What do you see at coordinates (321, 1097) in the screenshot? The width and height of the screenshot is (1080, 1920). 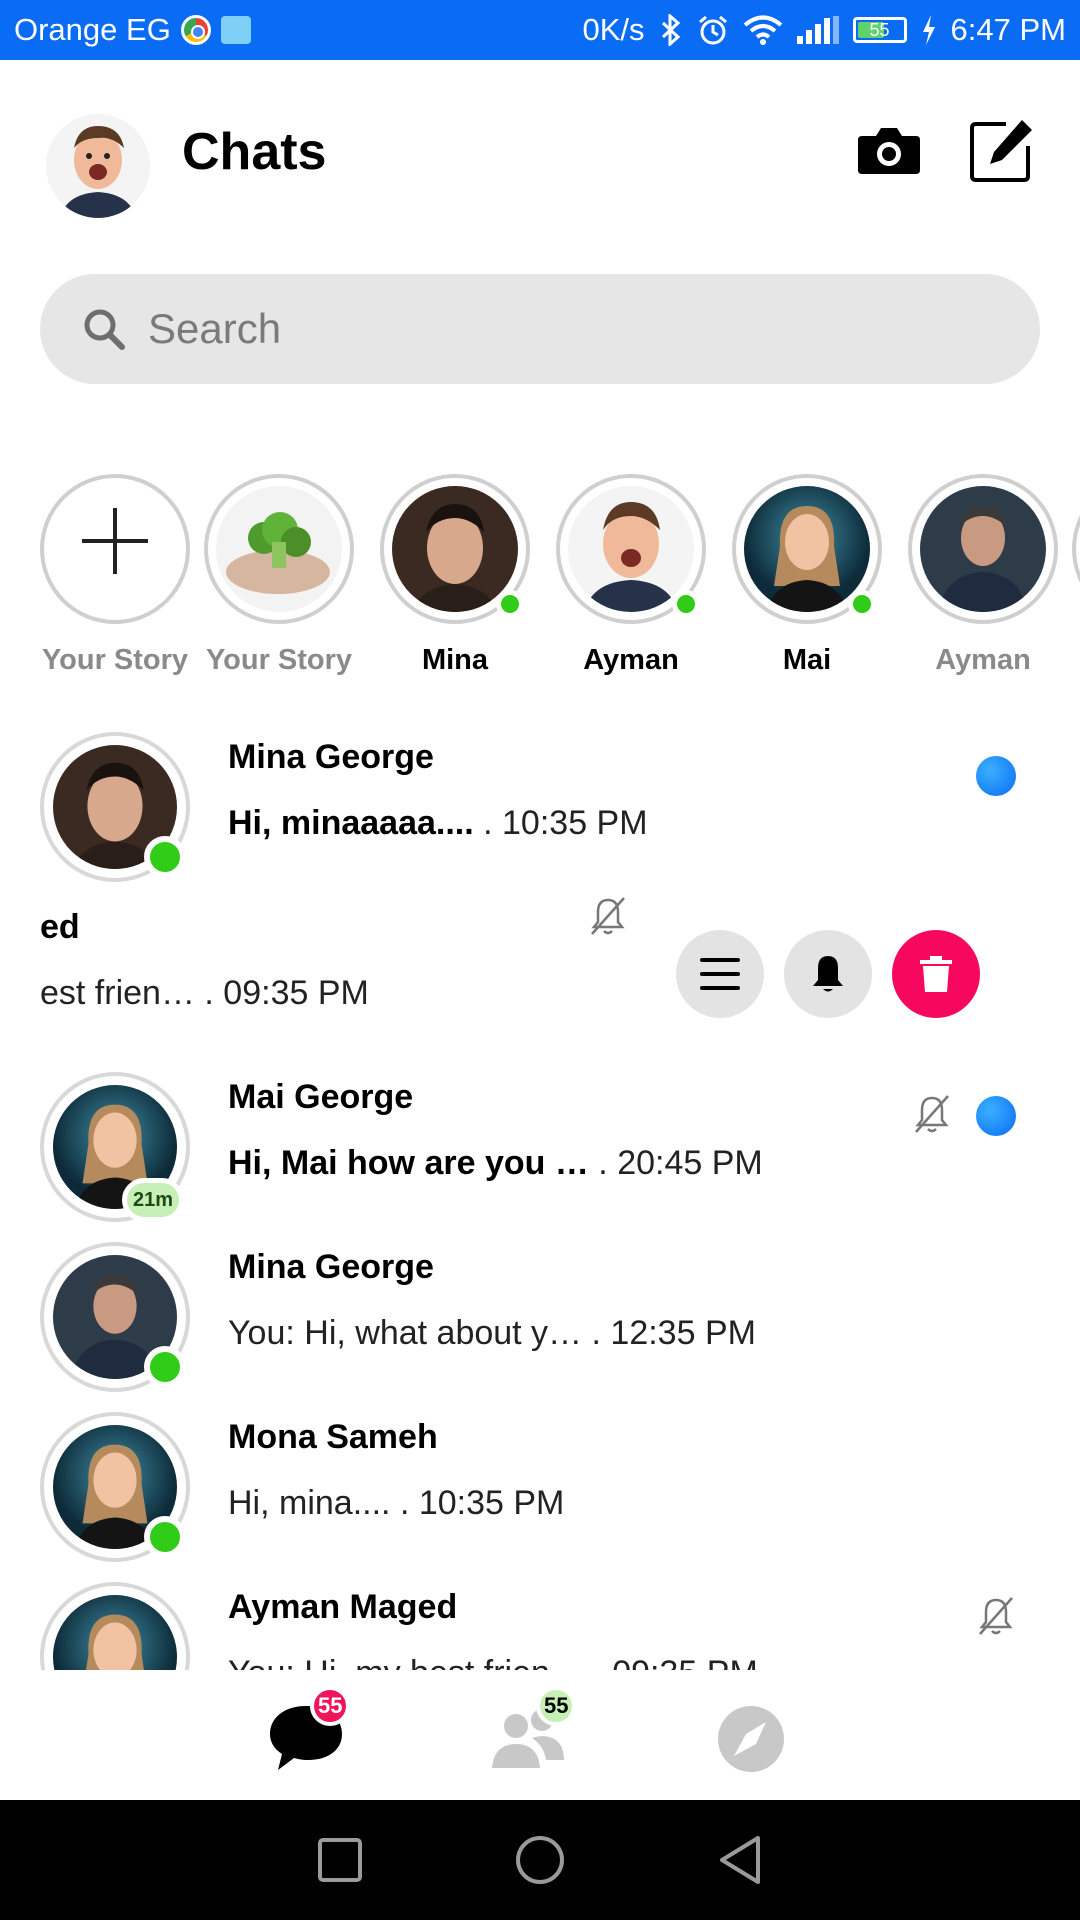 I see `chat-name: Mai George` at bounding box center [321, 1097].